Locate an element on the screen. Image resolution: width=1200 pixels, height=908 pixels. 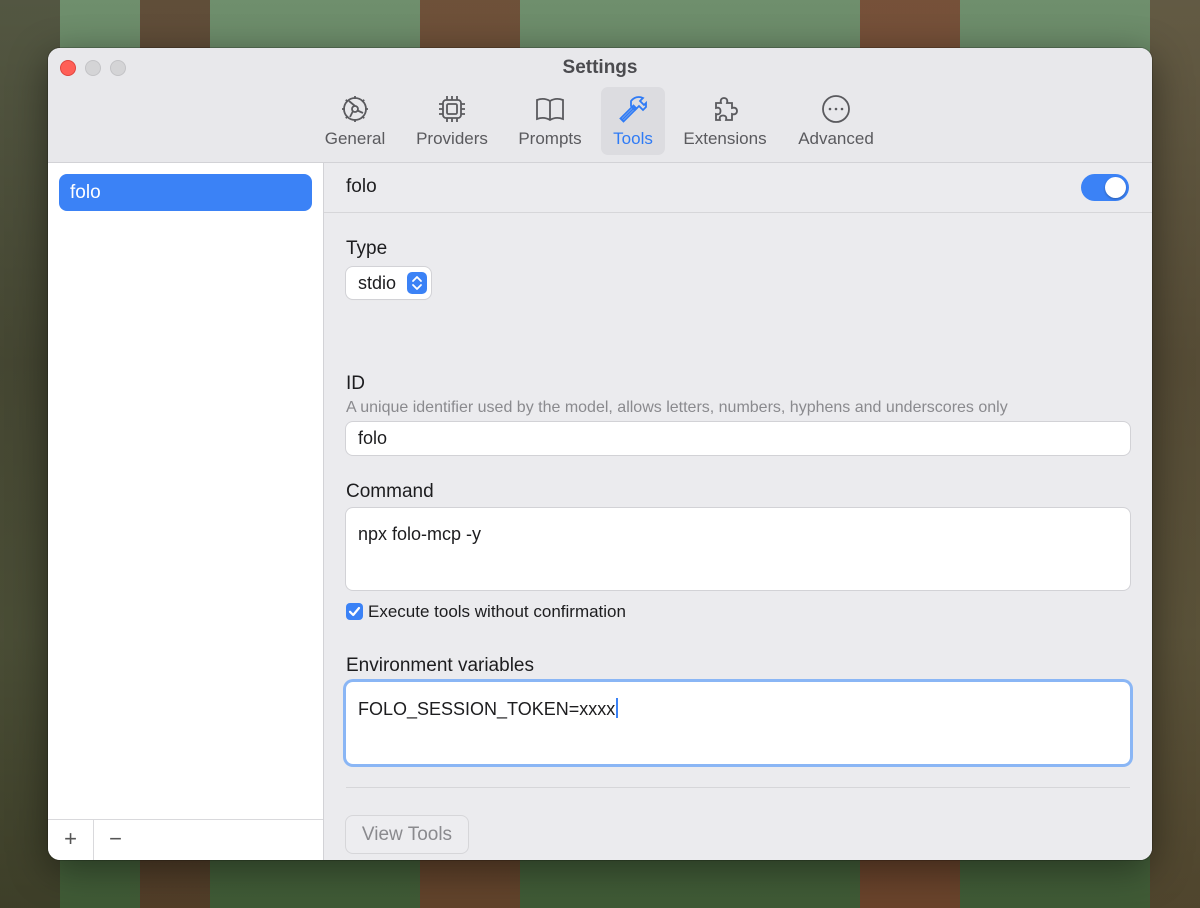
add-tool-button: + is located at coordinates (71, 840).